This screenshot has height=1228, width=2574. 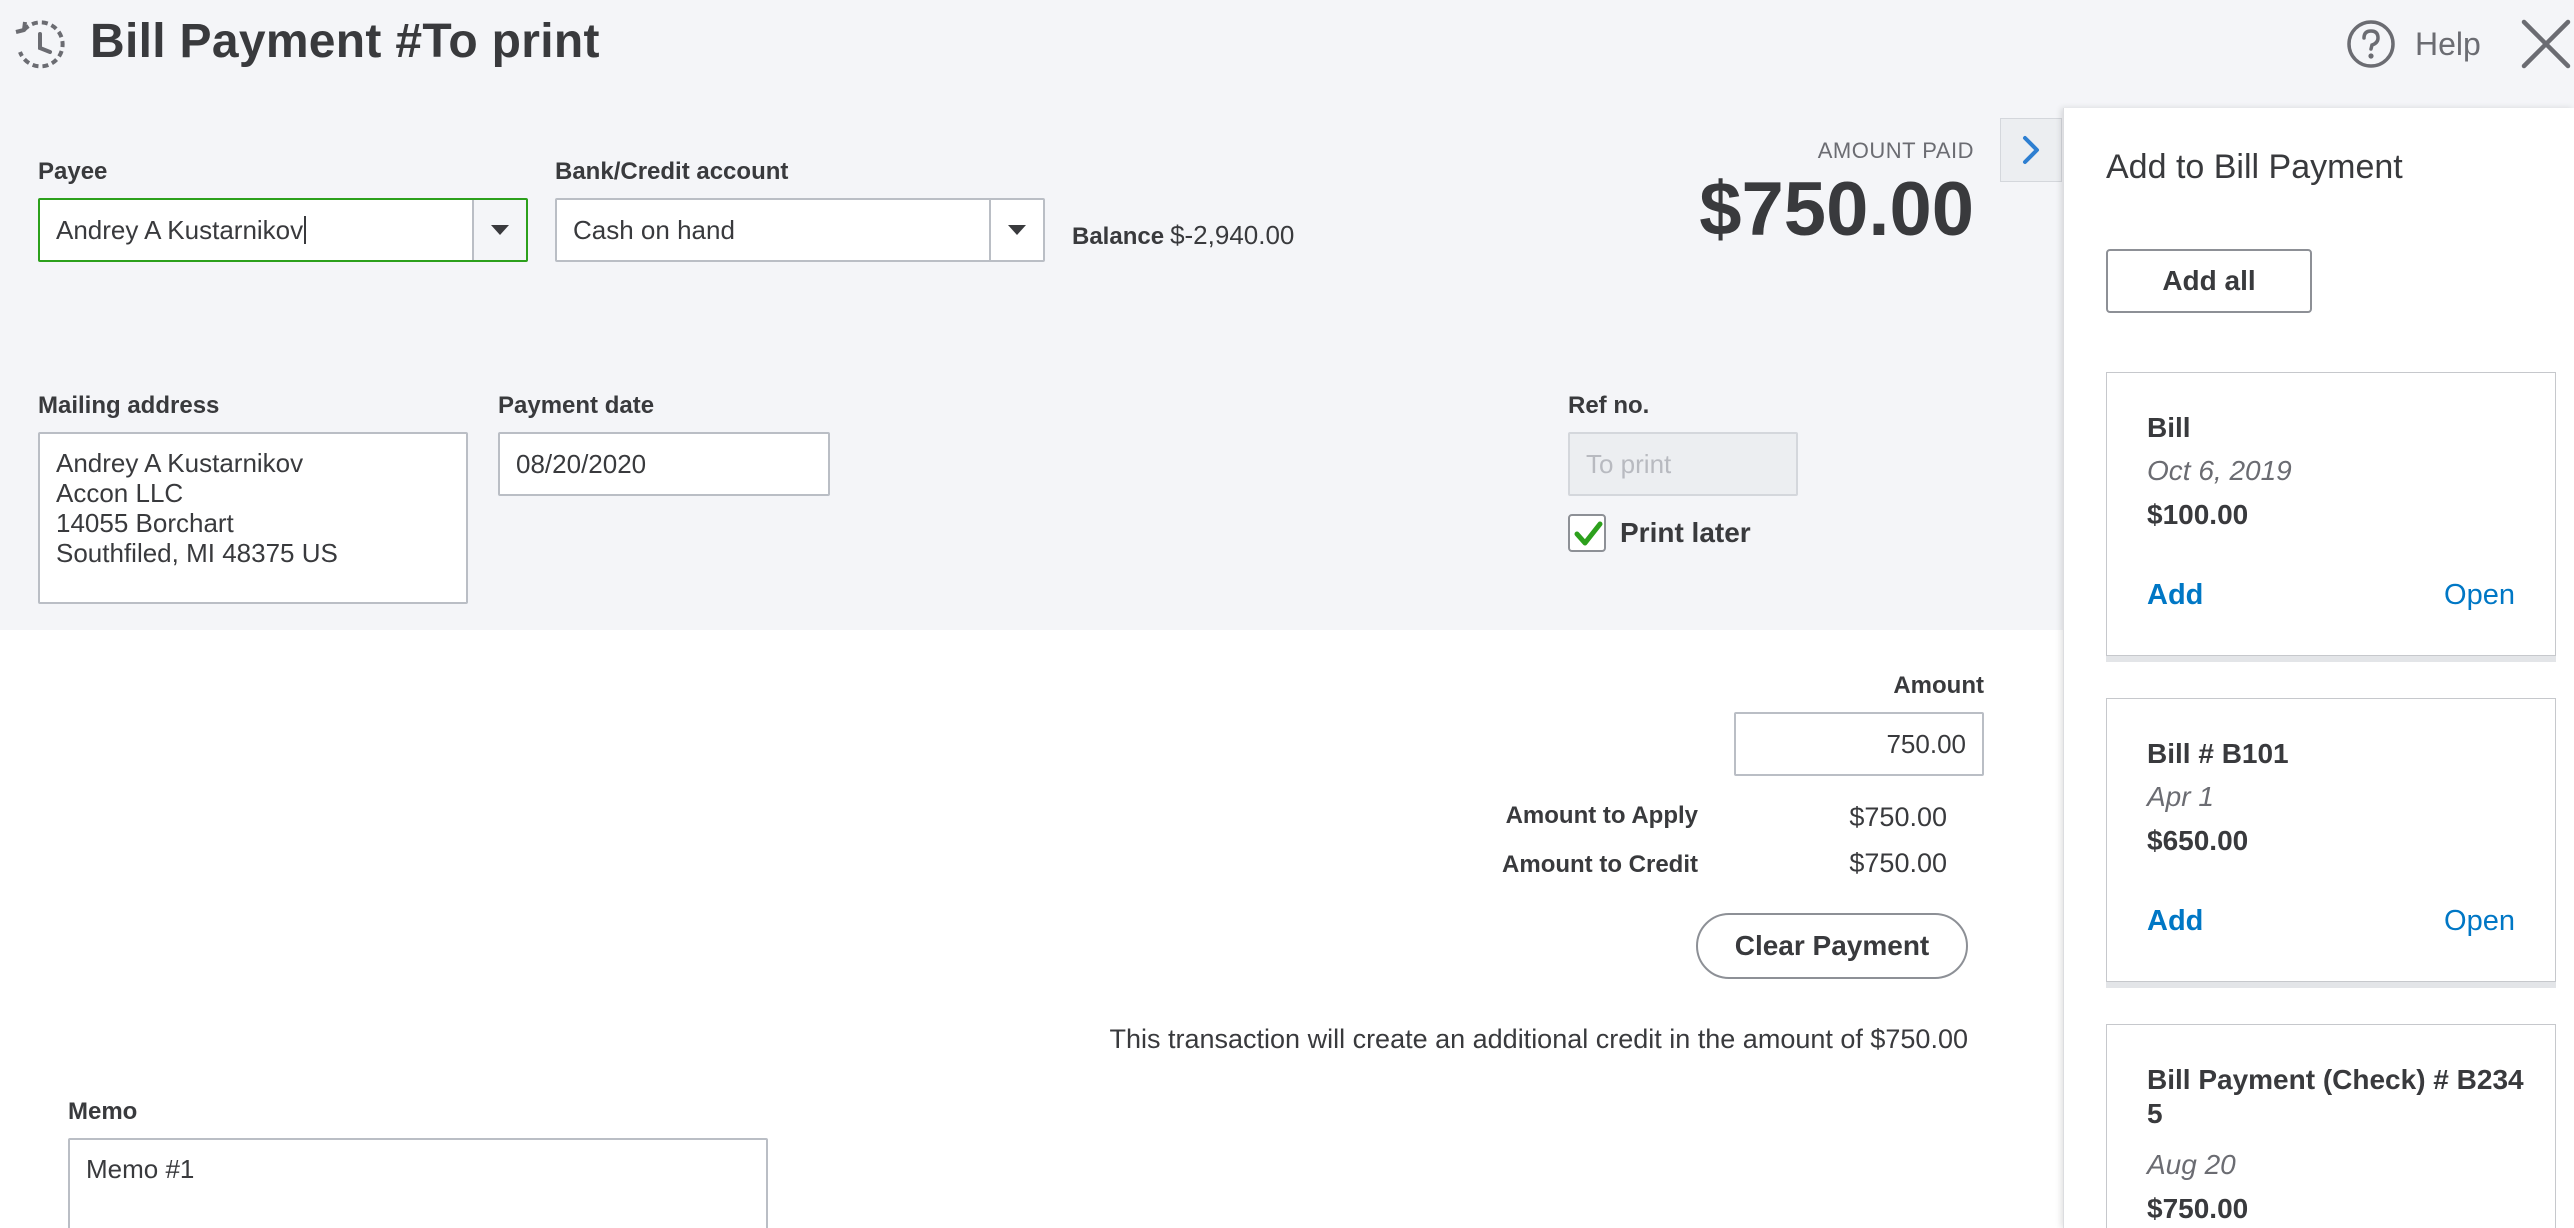 I want to click on add-all-button: Add all, so click(x=2209, y=281).